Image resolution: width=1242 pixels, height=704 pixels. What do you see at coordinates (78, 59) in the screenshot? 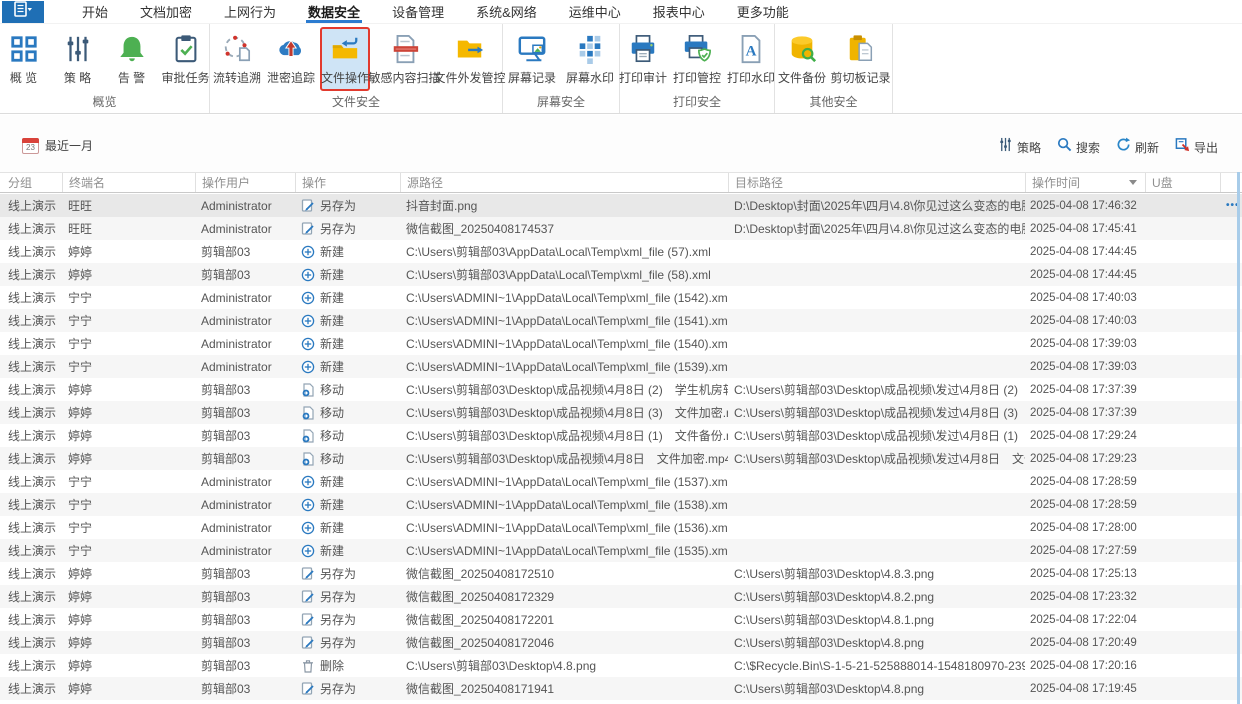
I see `ribbon-item-policy: 策 略` at bounding box center [78, 59].